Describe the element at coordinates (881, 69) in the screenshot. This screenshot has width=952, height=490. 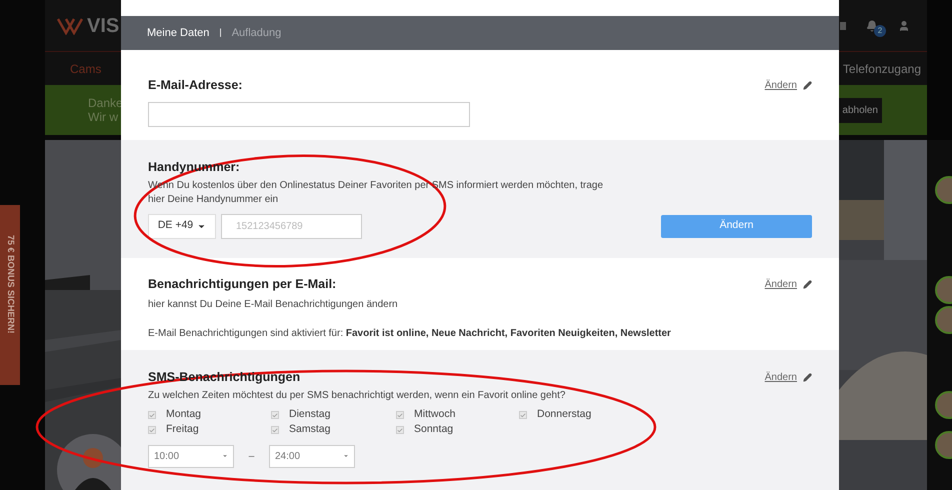
I see `nav-link: Telefonzugang` at that location.